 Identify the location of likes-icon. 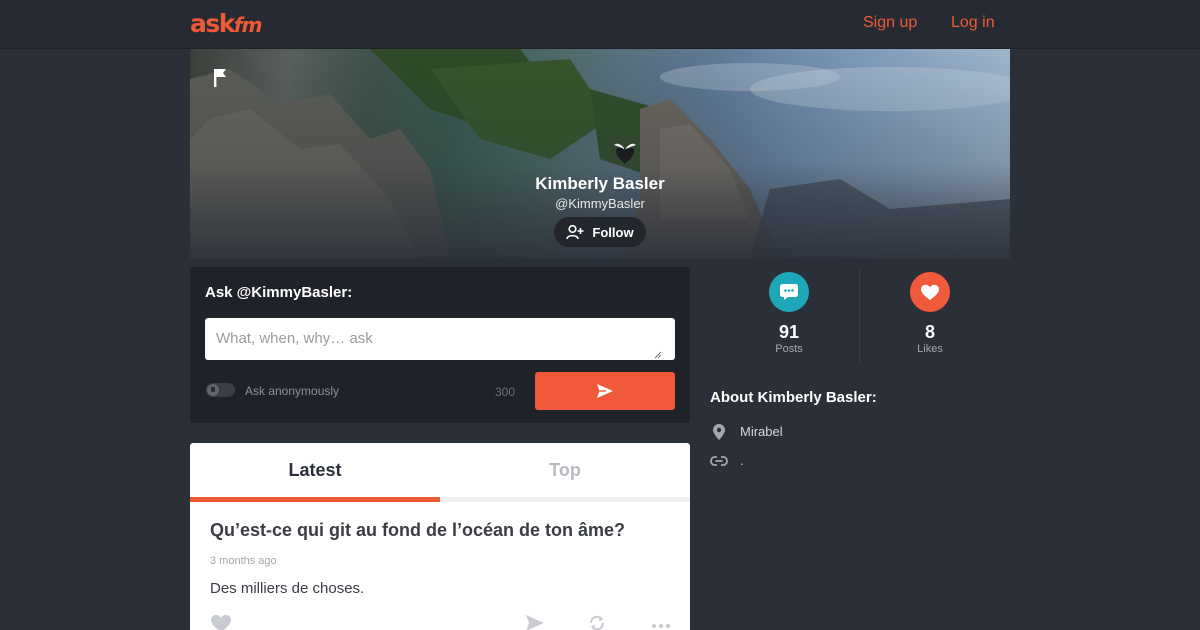
(930, 292).